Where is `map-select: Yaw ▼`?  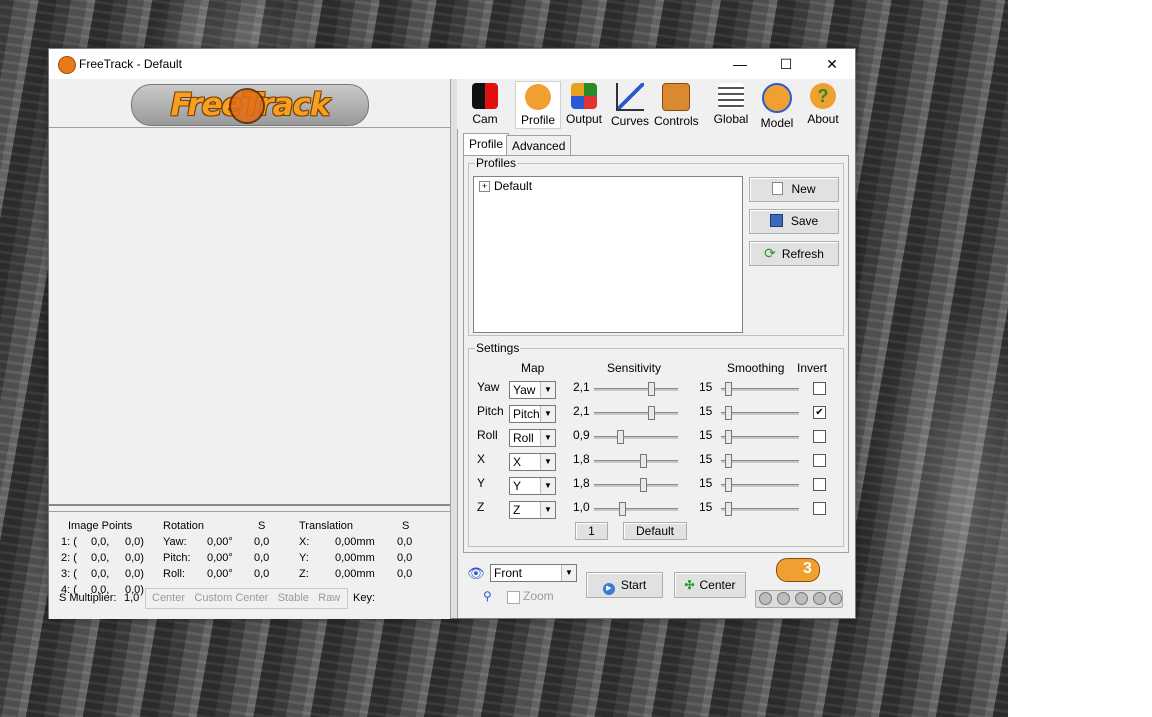 map-select: Yaw ▼ is located at coordinates (532, 390).